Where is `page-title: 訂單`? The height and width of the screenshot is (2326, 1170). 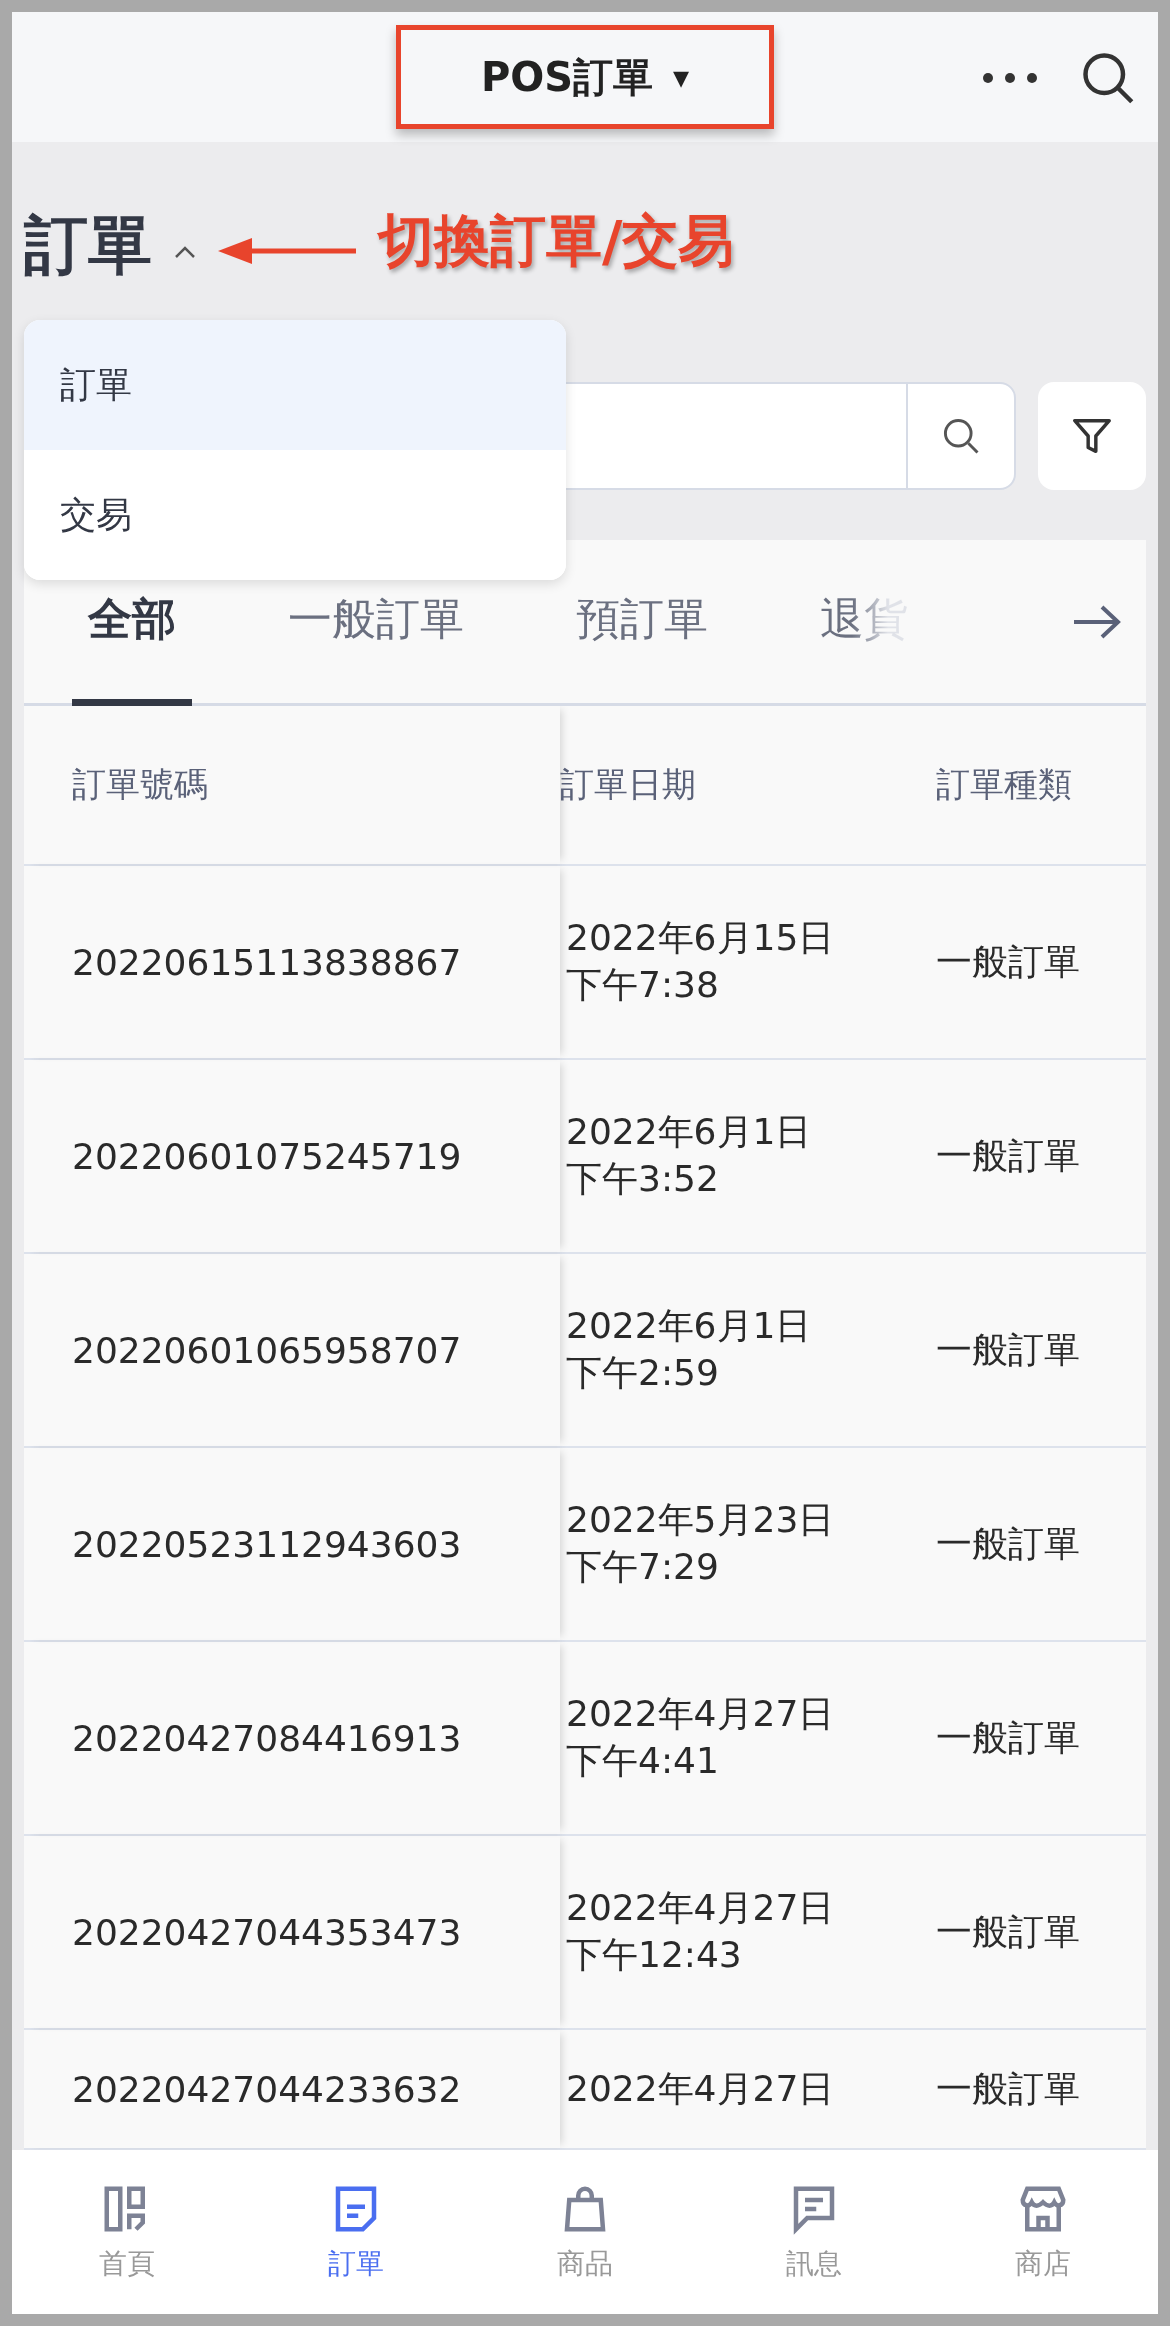 page-title: 訂單 is located at coordinates (88, 245).